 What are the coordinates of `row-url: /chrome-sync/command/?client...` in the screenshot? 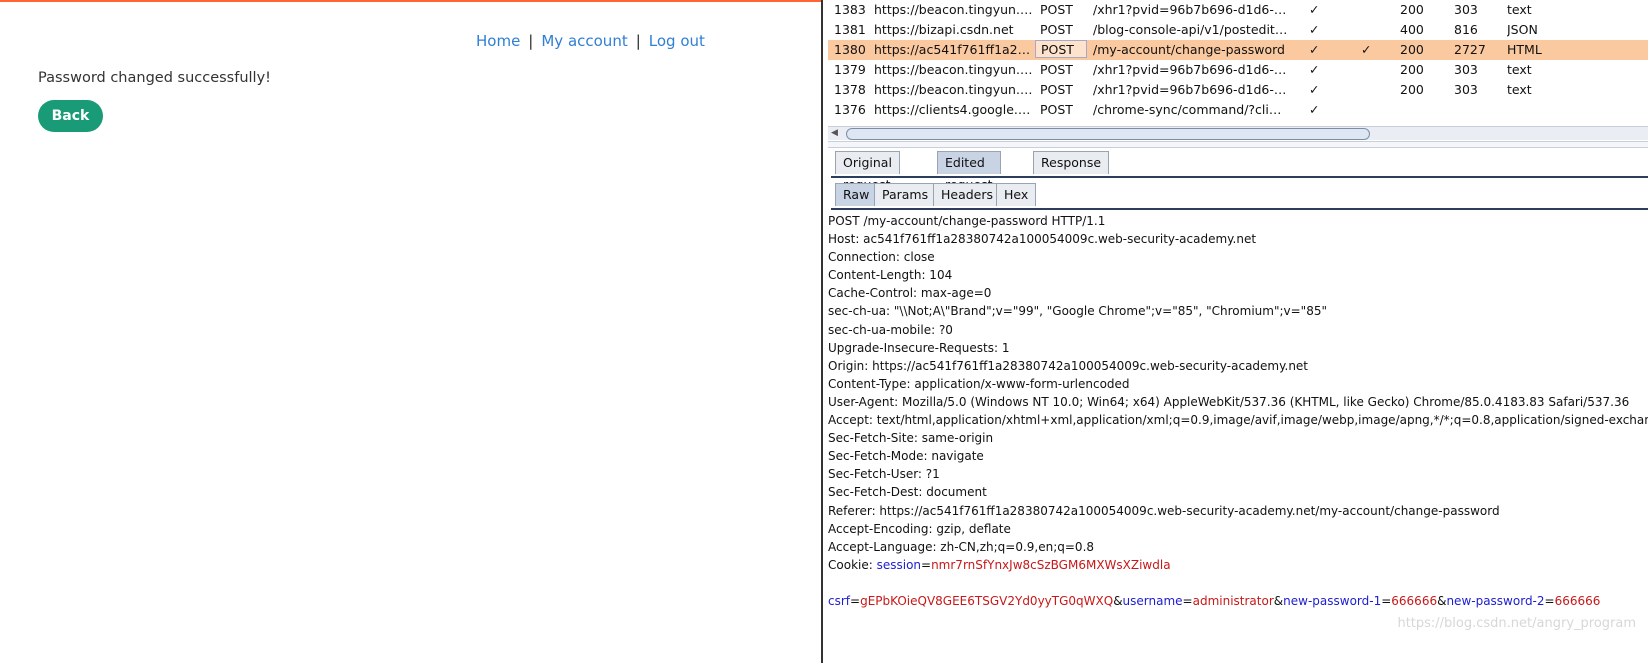 It's located at (1190, 109).